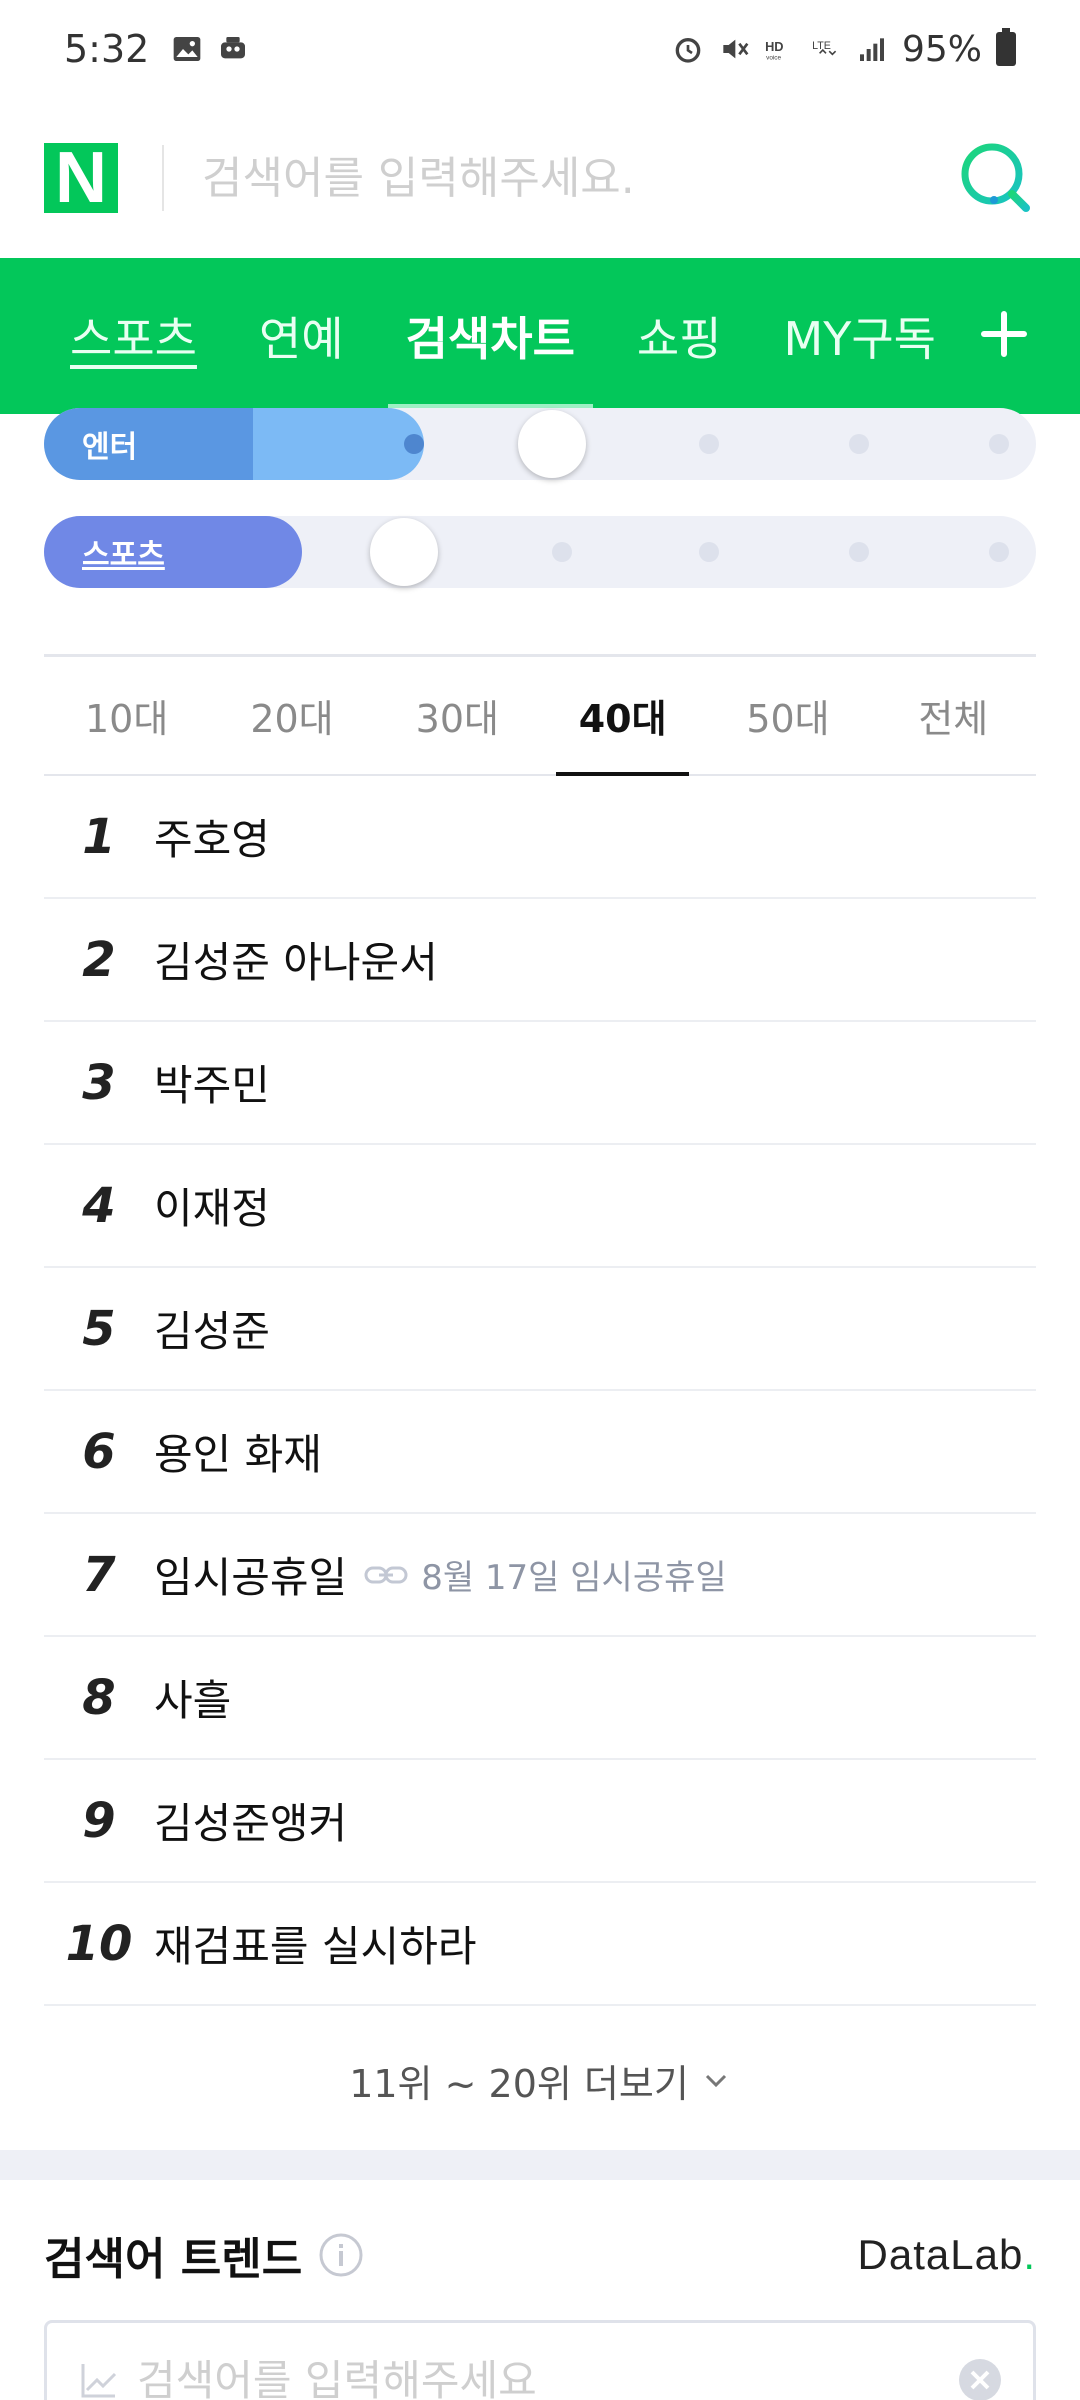 This screenshot has width=1080, height=2400. What do you see at coordinates (126, 715) in the screenshot?
I see `age-tab-10s: 10대` at bounding box center [126, 715].